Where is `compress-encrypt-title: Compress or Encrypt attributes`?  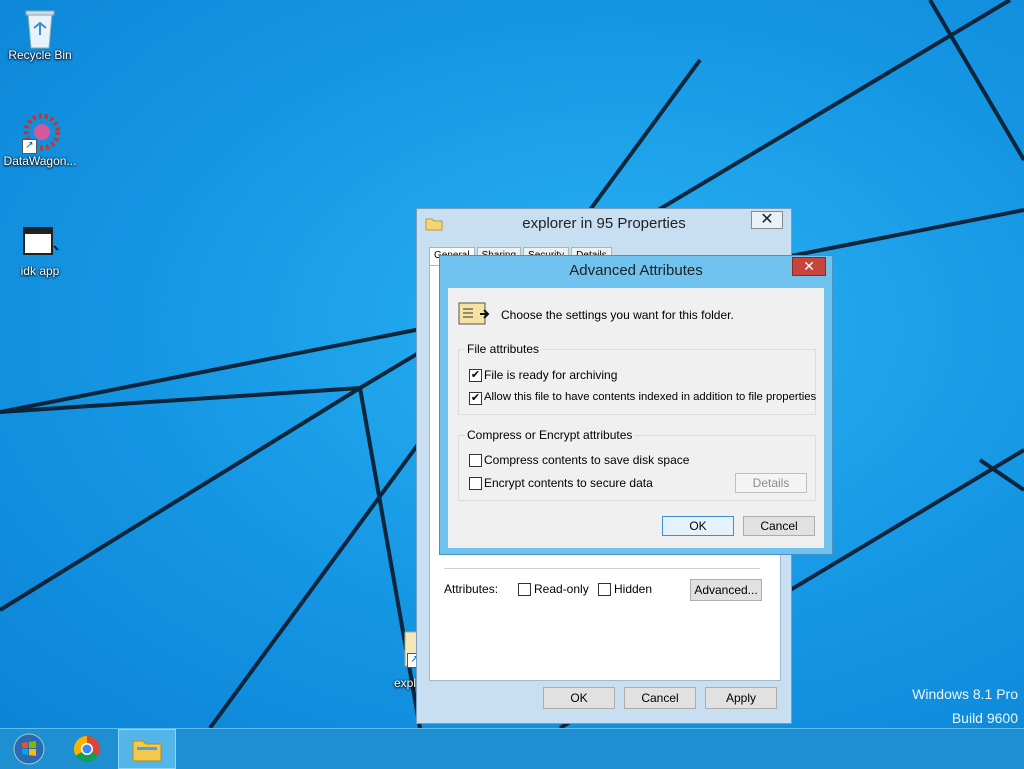 compress-encrypt-title: Compress or Encrypt attributes is located at coordinates (550, 435).